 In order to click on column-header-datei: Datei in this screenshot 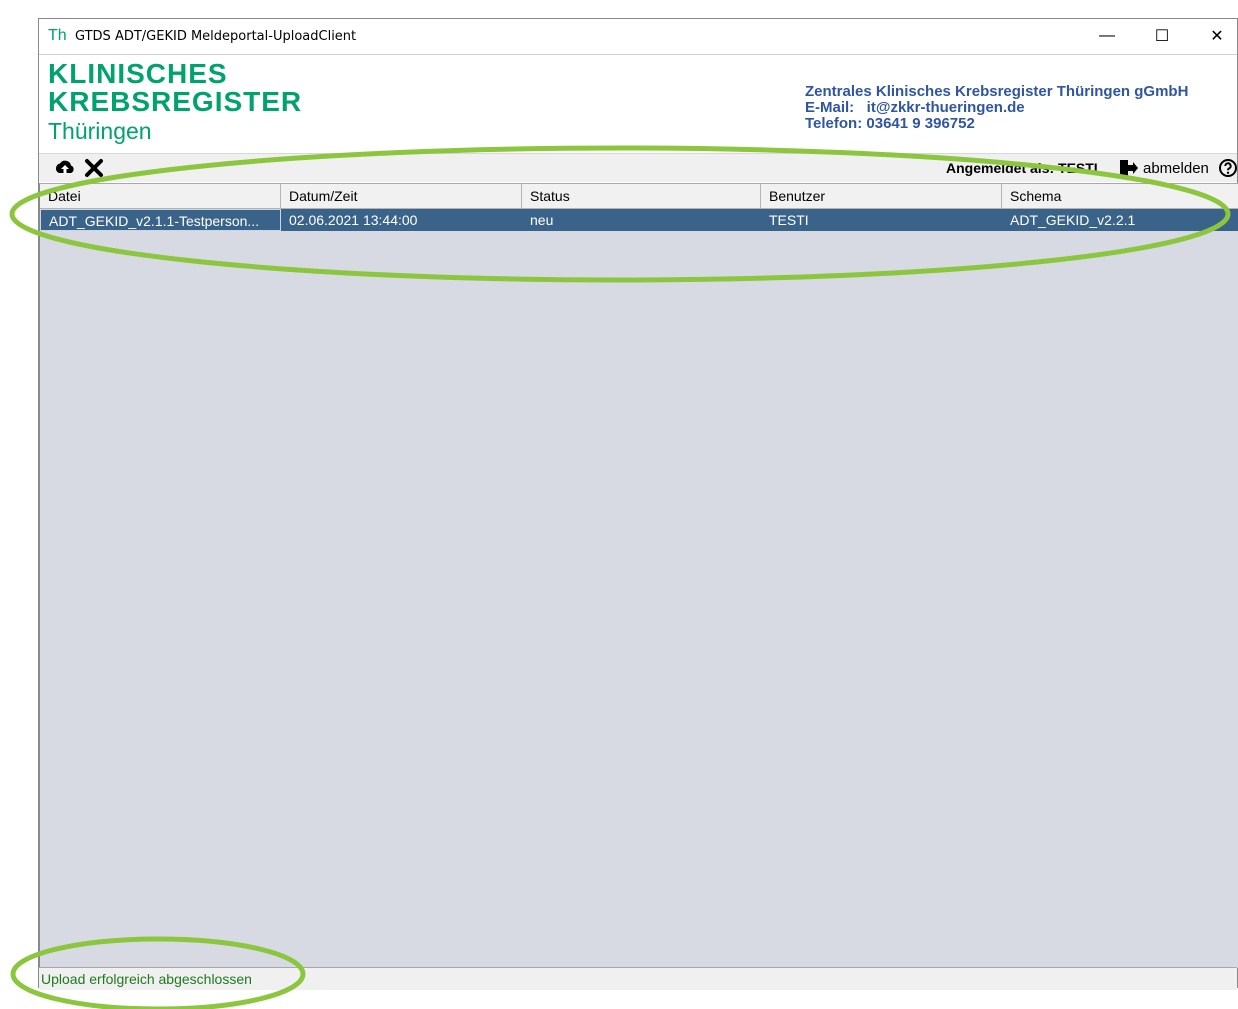, I will do `click(160, 196)`.